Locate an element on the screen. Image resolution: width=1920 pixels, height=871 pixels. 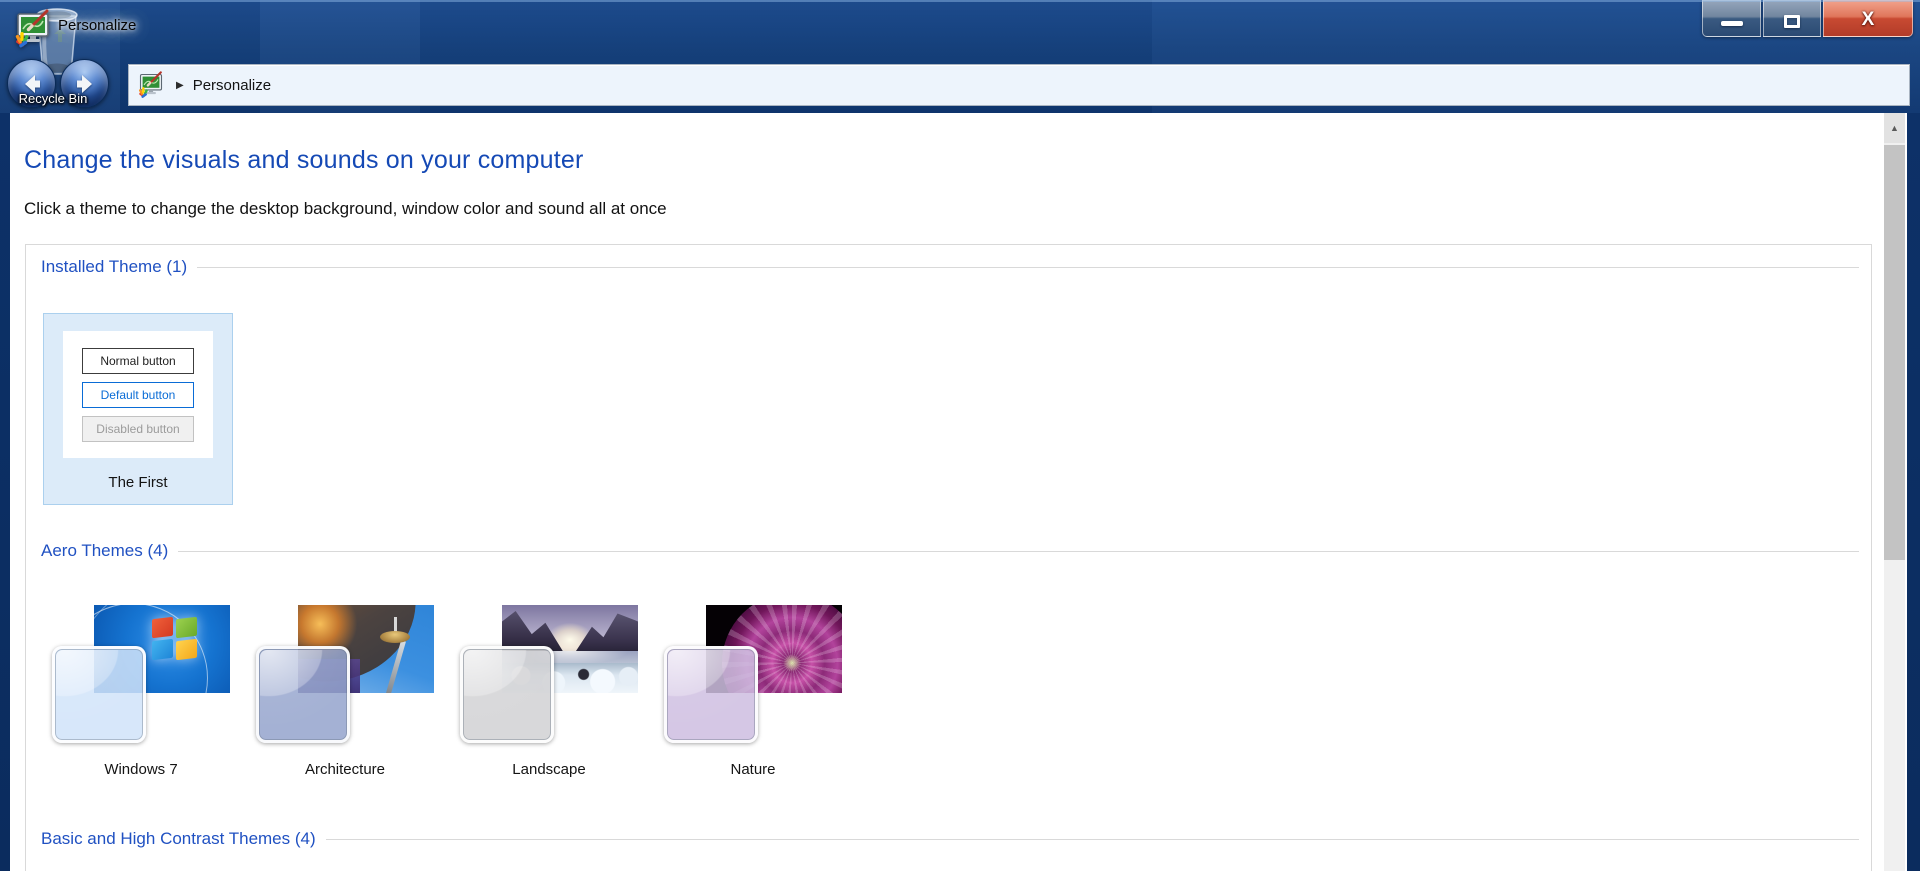
theme-item-windows7: Windows 7 is located at coordinates (141, 691).